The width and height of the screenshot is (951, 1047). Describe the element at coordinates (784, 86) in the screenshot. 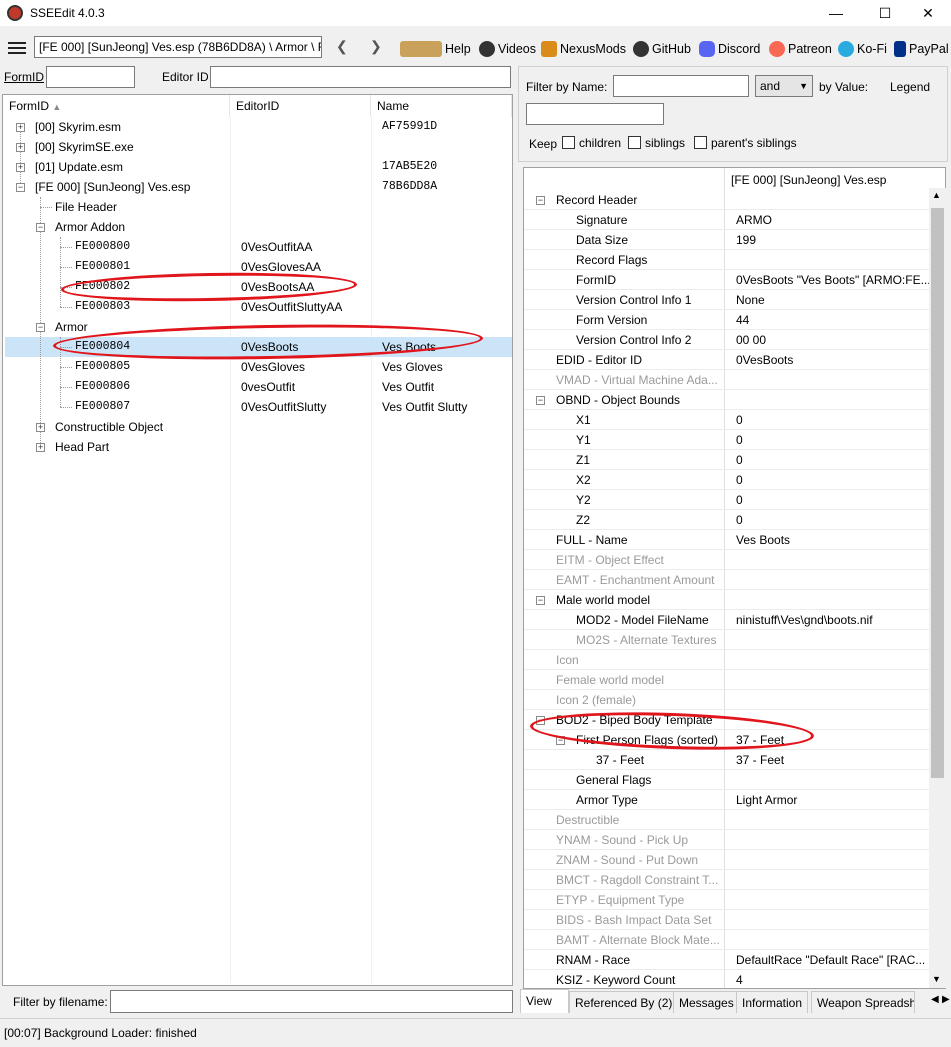

I see `logic-combo: and ▼` at that location.